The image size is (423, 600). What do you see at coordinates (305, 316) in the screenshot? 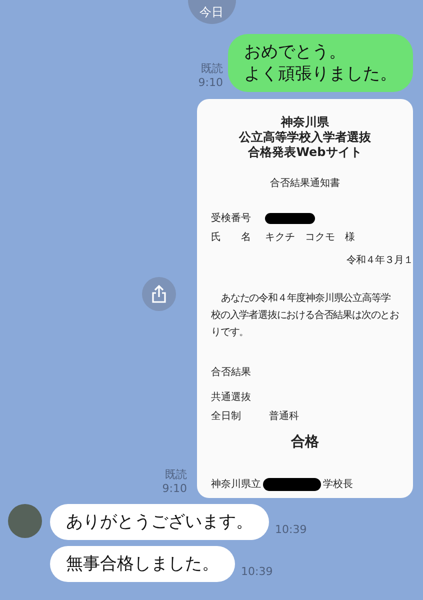
I see `document-paragraph: あなたの令和４年度神奈川県公立高等学校の入学者選抜における合否結果は次のとおりです。` at bounding box center [305, 316].